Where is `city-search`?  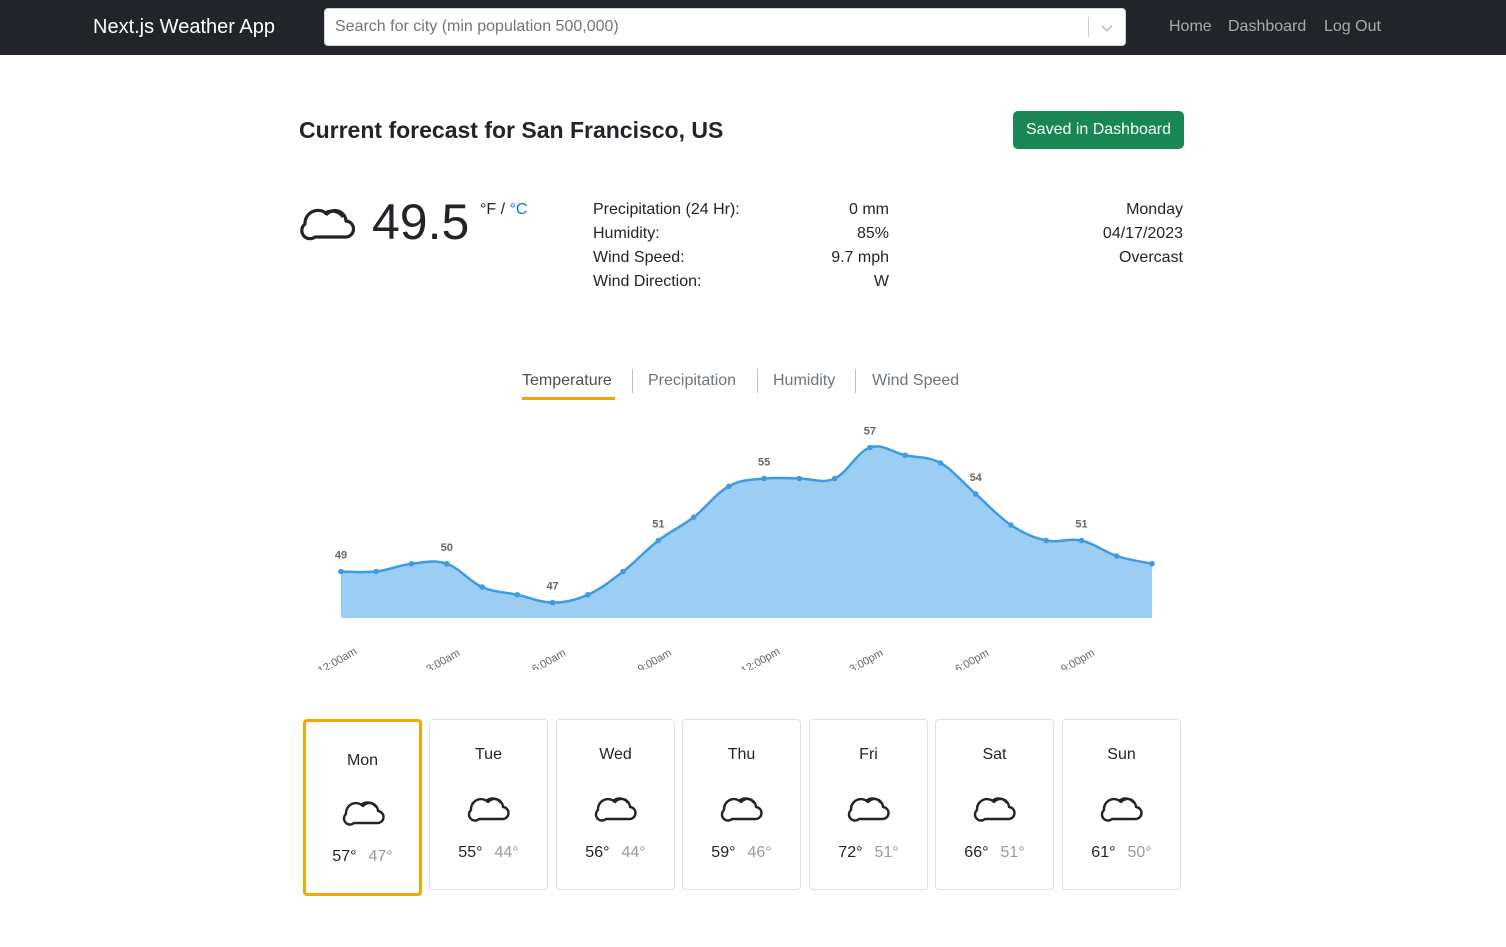 city-search is located at coordinates (725, 27).